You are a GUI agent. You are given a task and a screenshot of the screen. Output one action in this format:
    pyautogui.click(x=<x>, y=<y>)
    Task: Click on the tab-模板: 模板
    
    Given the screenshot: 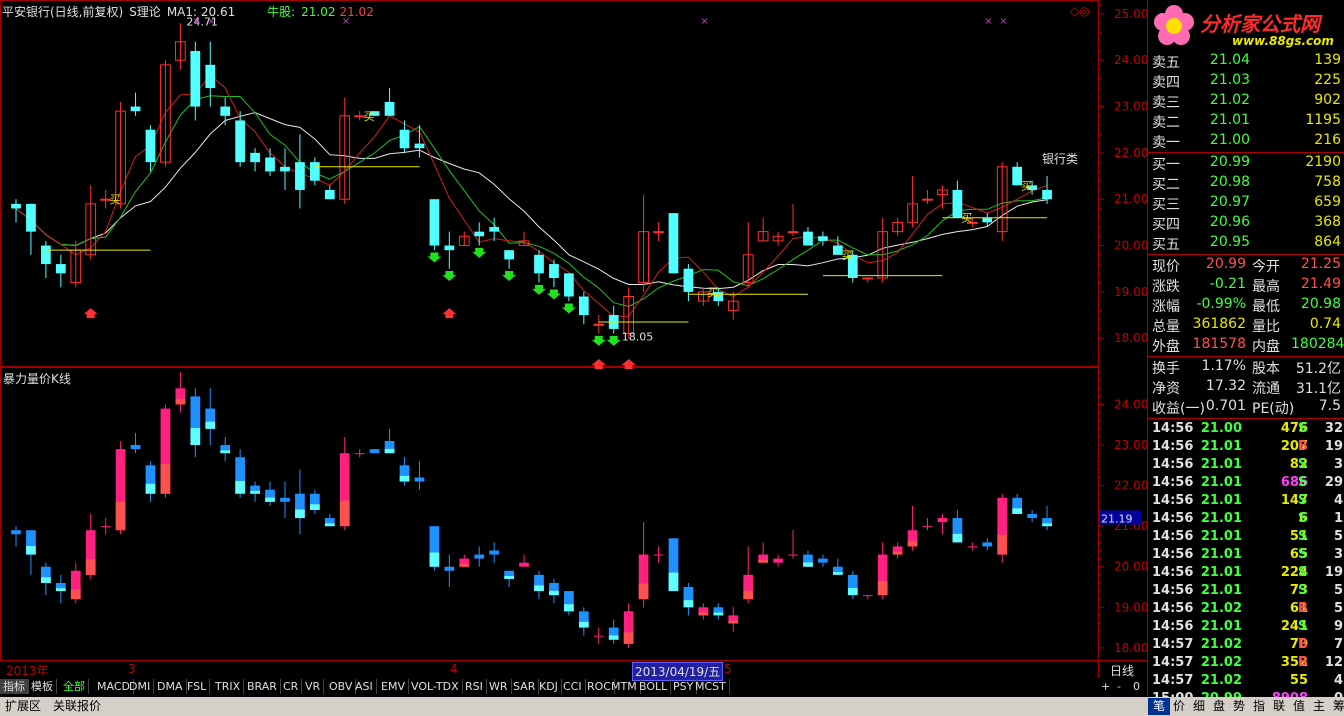 What is the action you would take?
    pyautogui.click(x=42, y=686)
    